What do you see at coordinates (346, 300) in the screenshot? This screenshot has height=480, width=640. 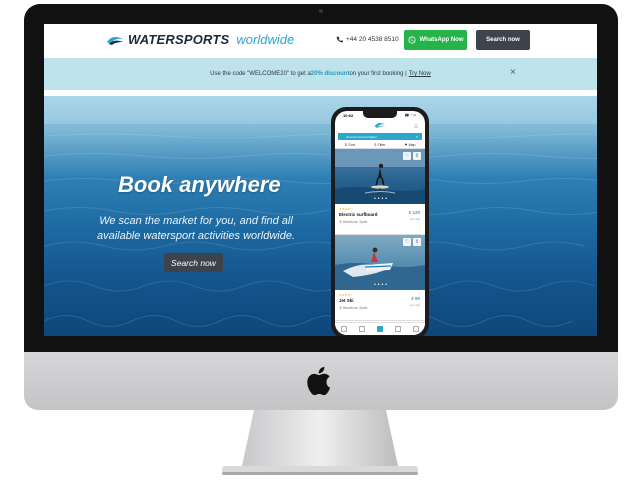 I see `listing-title: Jet Ski` at bounding box center [346, 300].